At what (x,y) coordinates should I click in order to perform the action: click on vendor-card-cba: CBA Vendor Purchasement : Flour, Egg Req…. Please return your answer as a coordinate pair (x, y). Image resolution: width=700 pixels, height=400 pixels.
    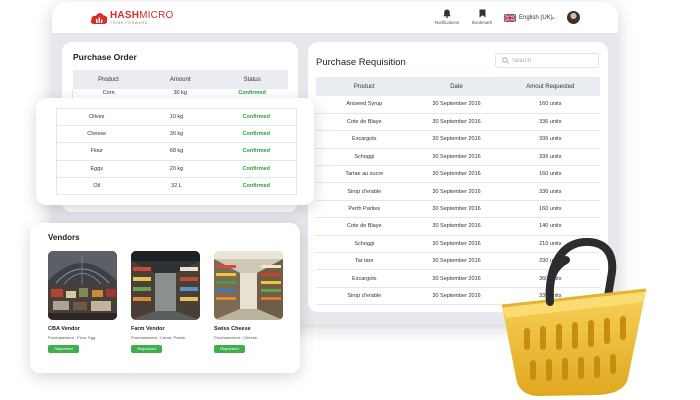
    Looking at the image, I should click on (83, 302).